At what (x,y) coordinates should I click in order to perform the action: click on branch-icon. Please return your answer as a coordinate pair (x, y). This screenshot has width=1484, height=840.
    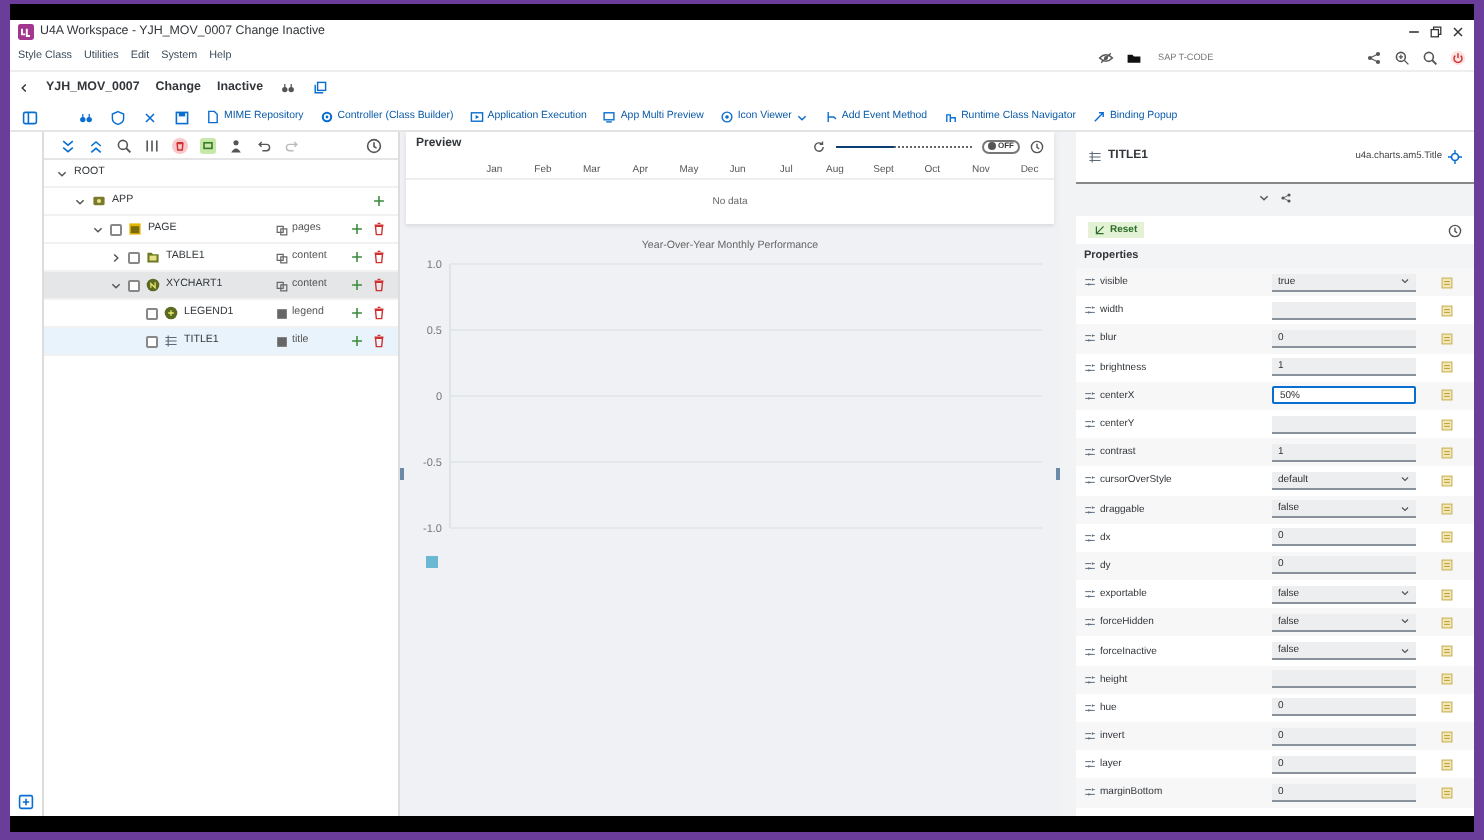
    Looking at the image, I should click on (830, 117).